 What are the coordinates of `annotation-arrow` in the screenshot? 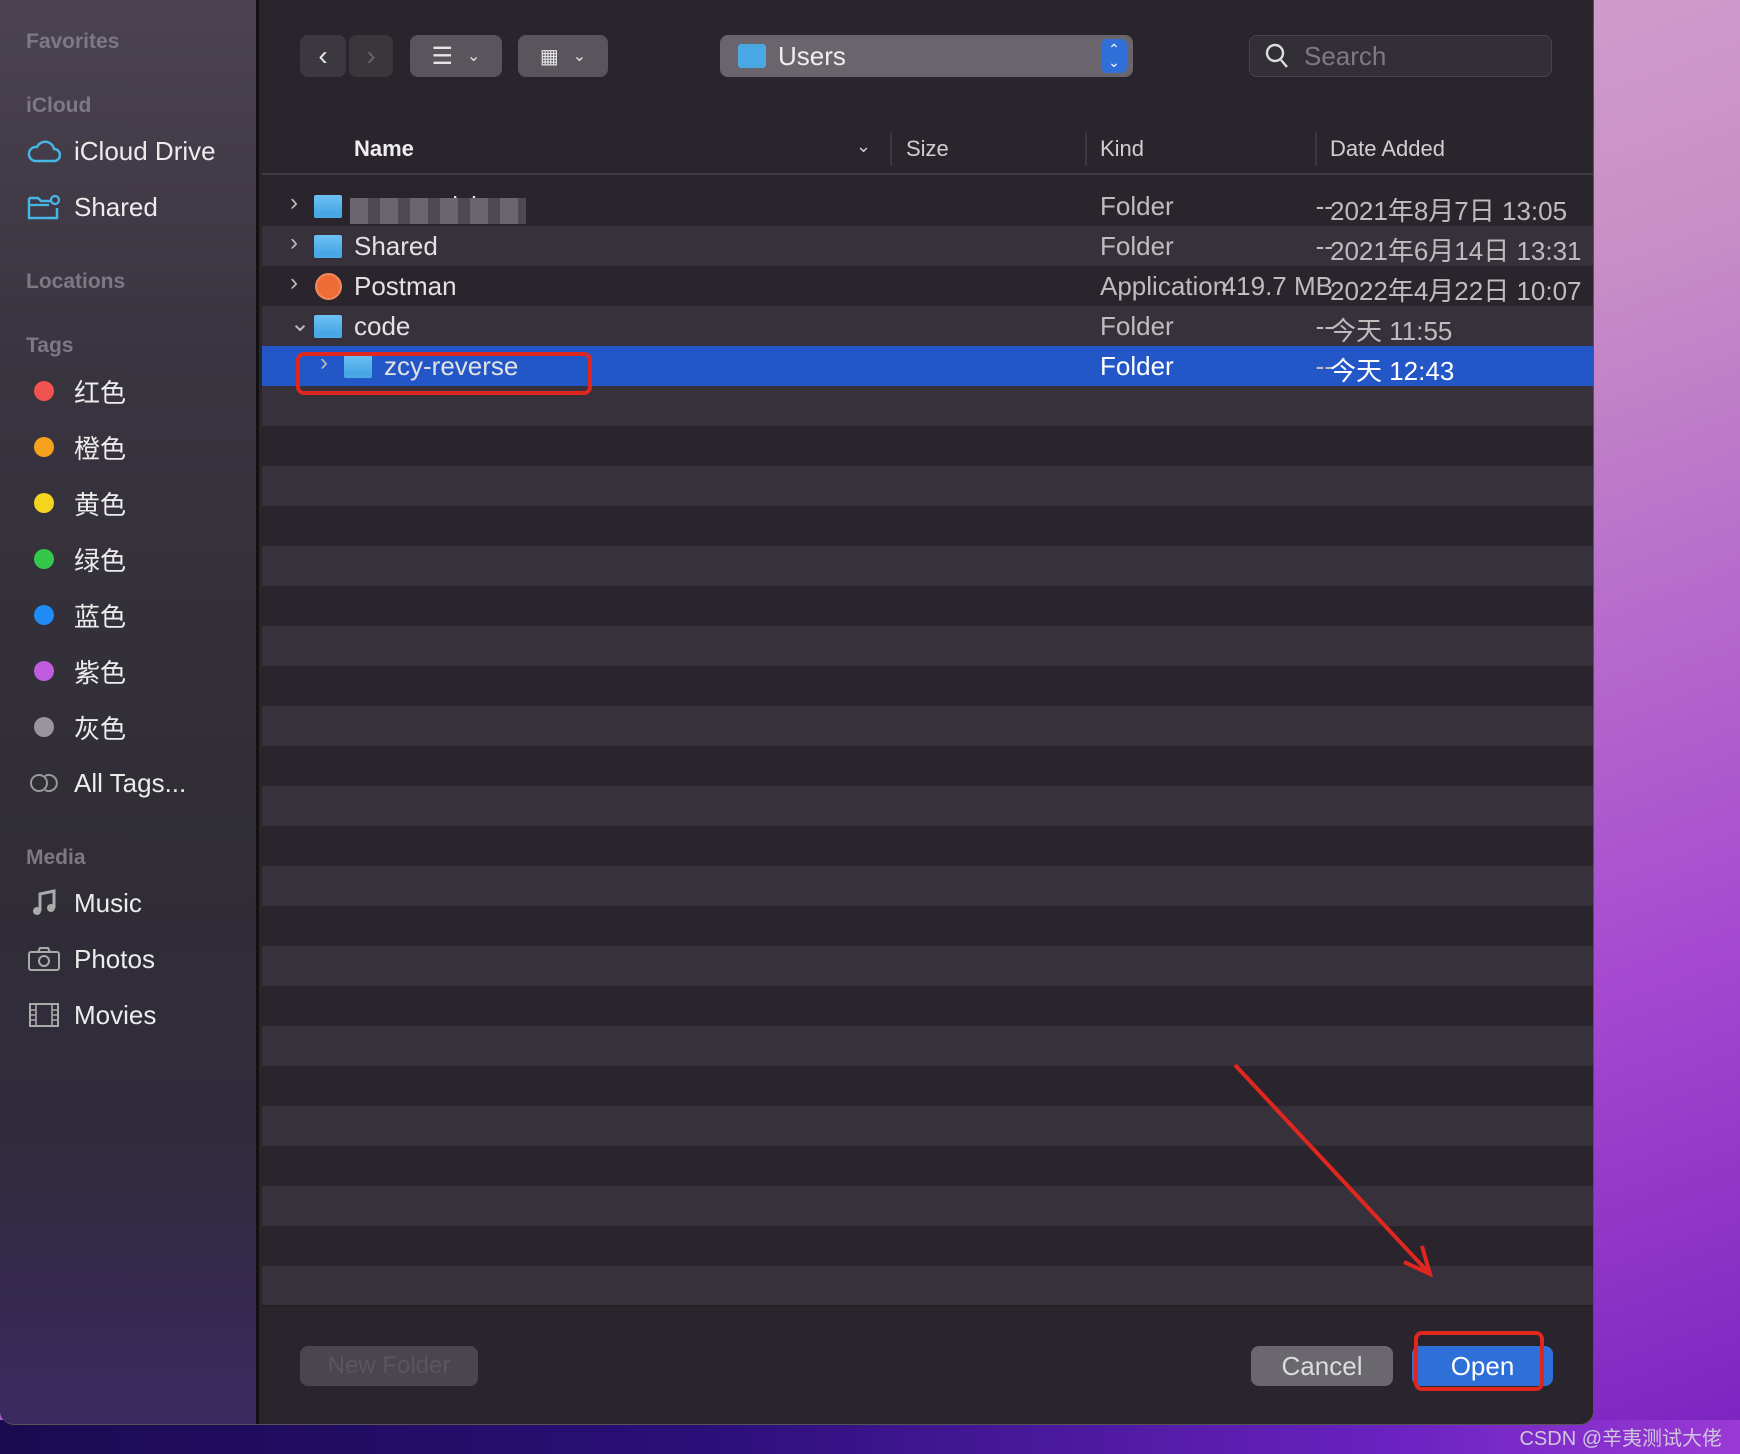 It's located at (1333, 1170).